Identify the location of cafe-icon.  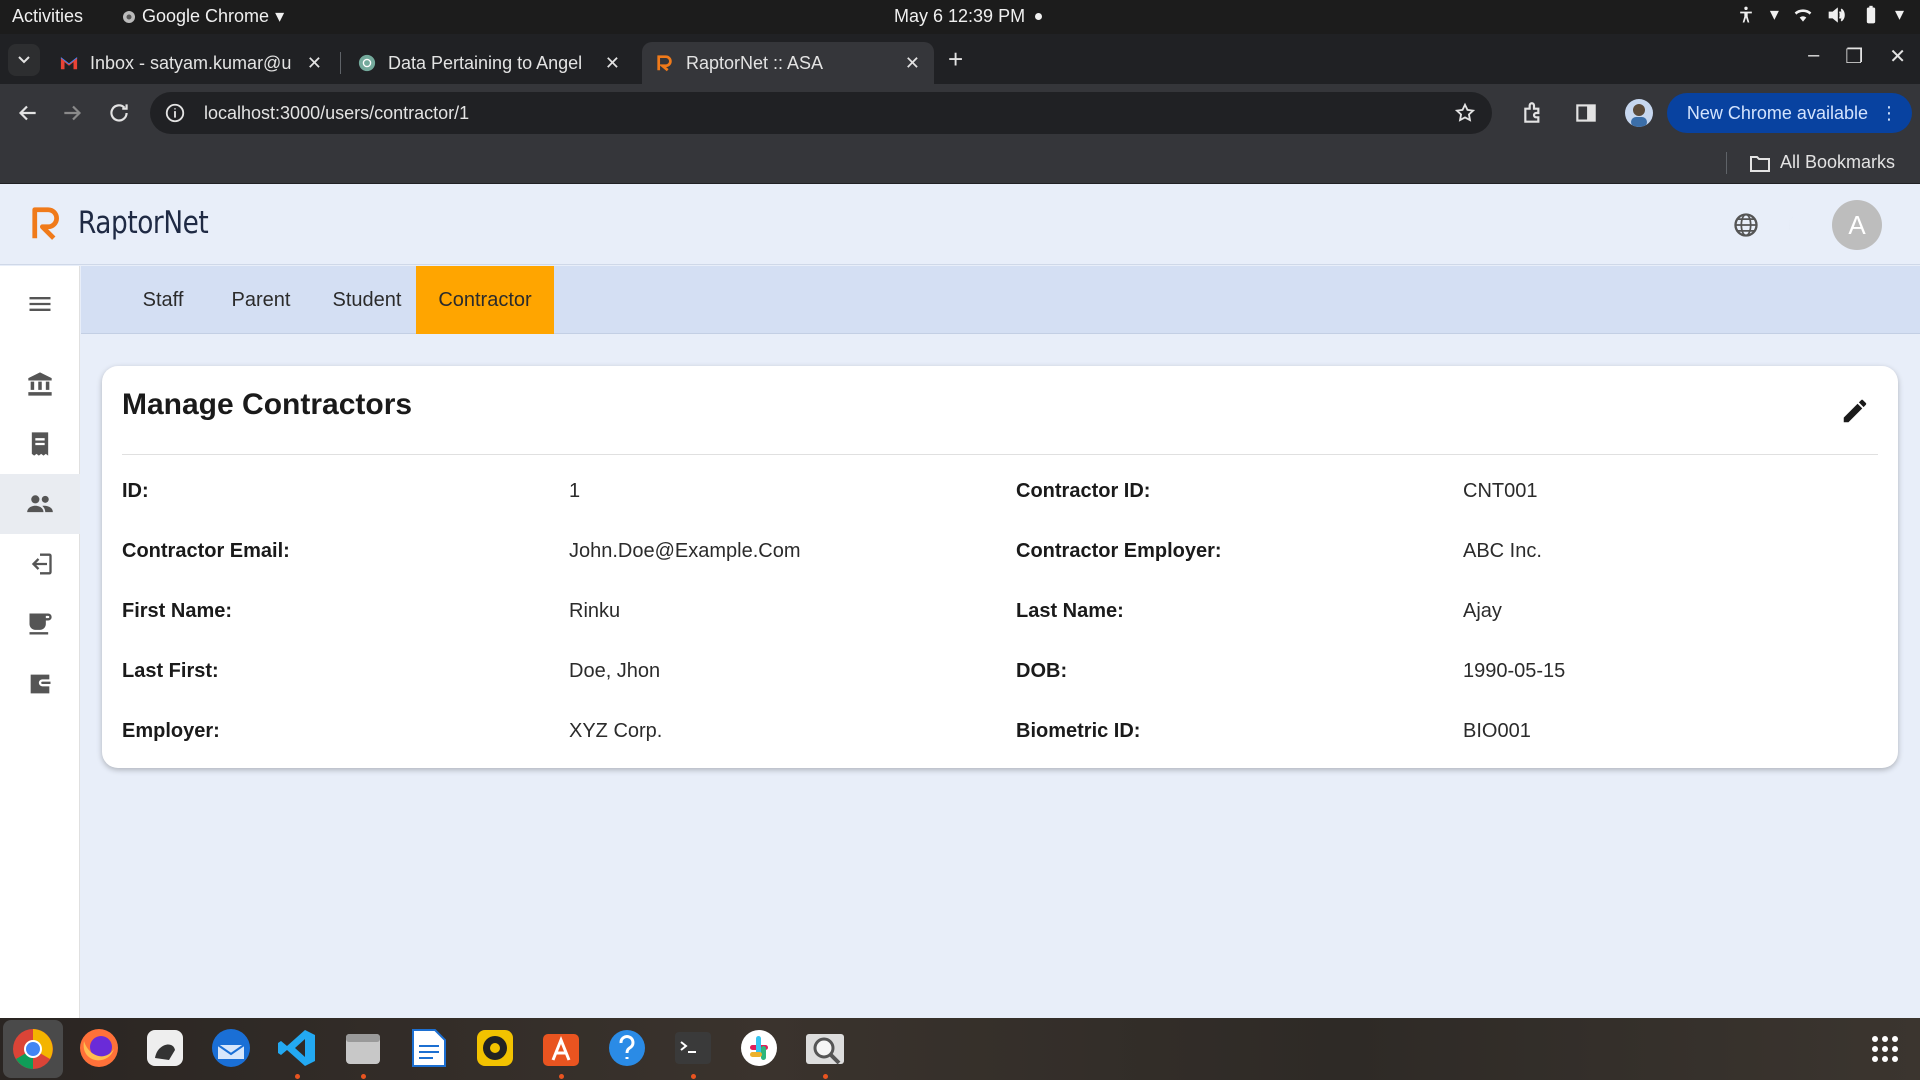
(40, 624).